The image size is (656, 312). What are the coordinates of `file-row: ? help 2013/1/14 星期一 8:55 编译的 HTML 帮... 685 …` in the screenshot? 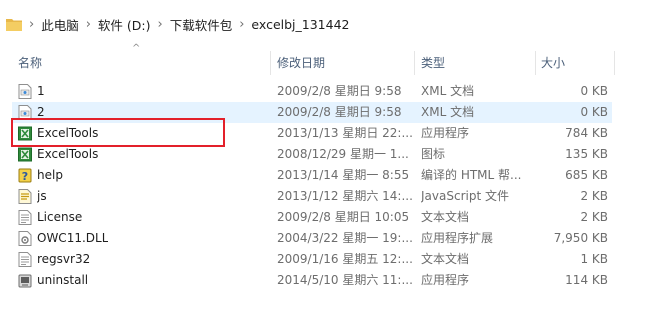 It's located at (312, 175).